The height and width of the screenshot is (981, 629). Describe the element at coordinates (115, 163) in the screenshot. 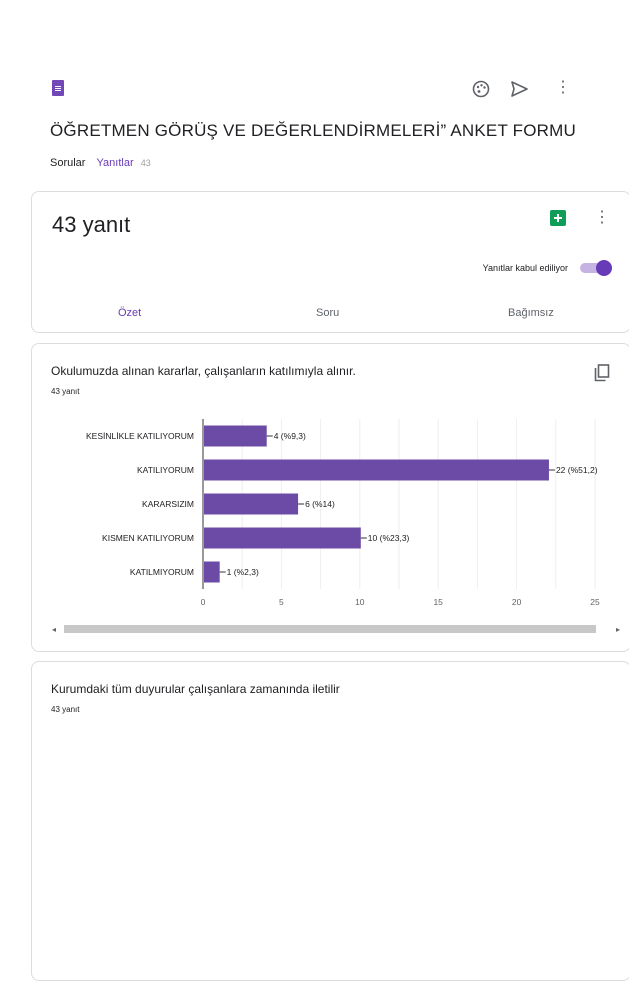

I see `tab-responses: Yanıtlar` at that location.